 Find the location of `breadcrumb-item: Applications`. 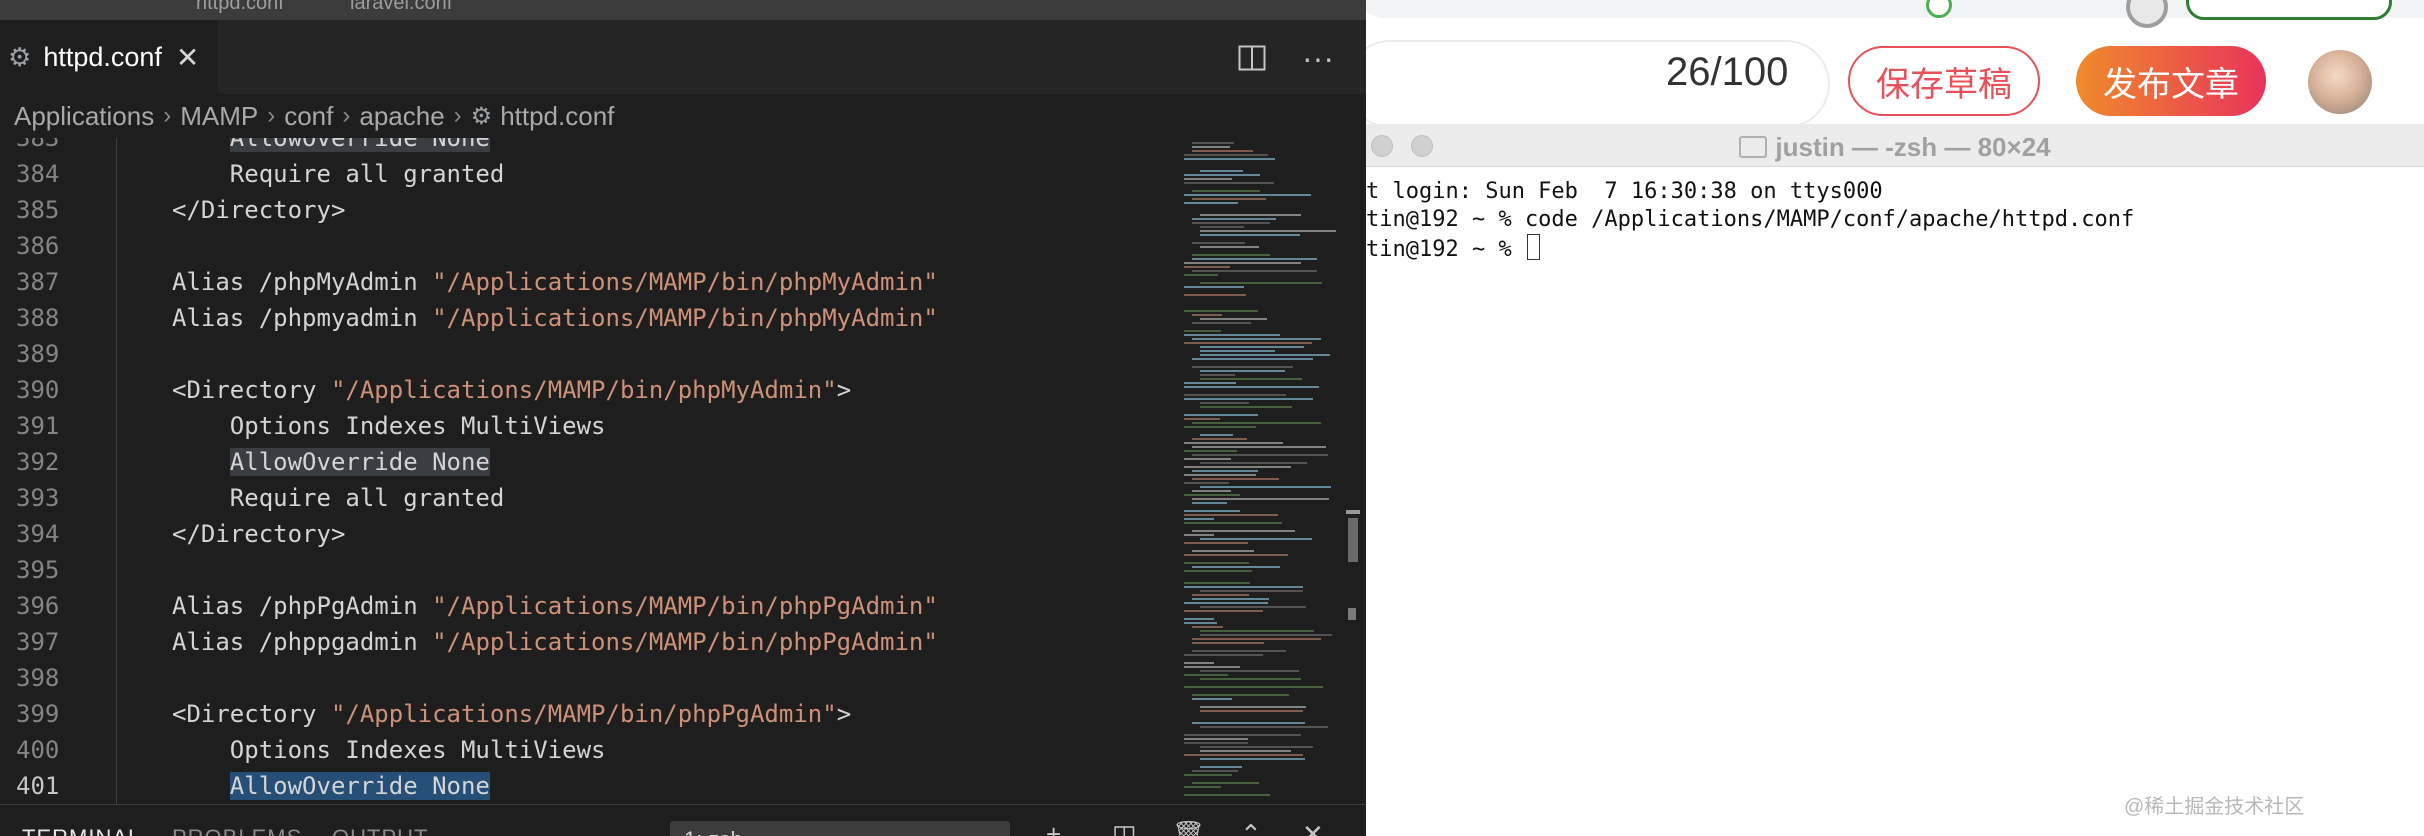

breadcrumb-item: Applications is located at coordinates (84, 116).